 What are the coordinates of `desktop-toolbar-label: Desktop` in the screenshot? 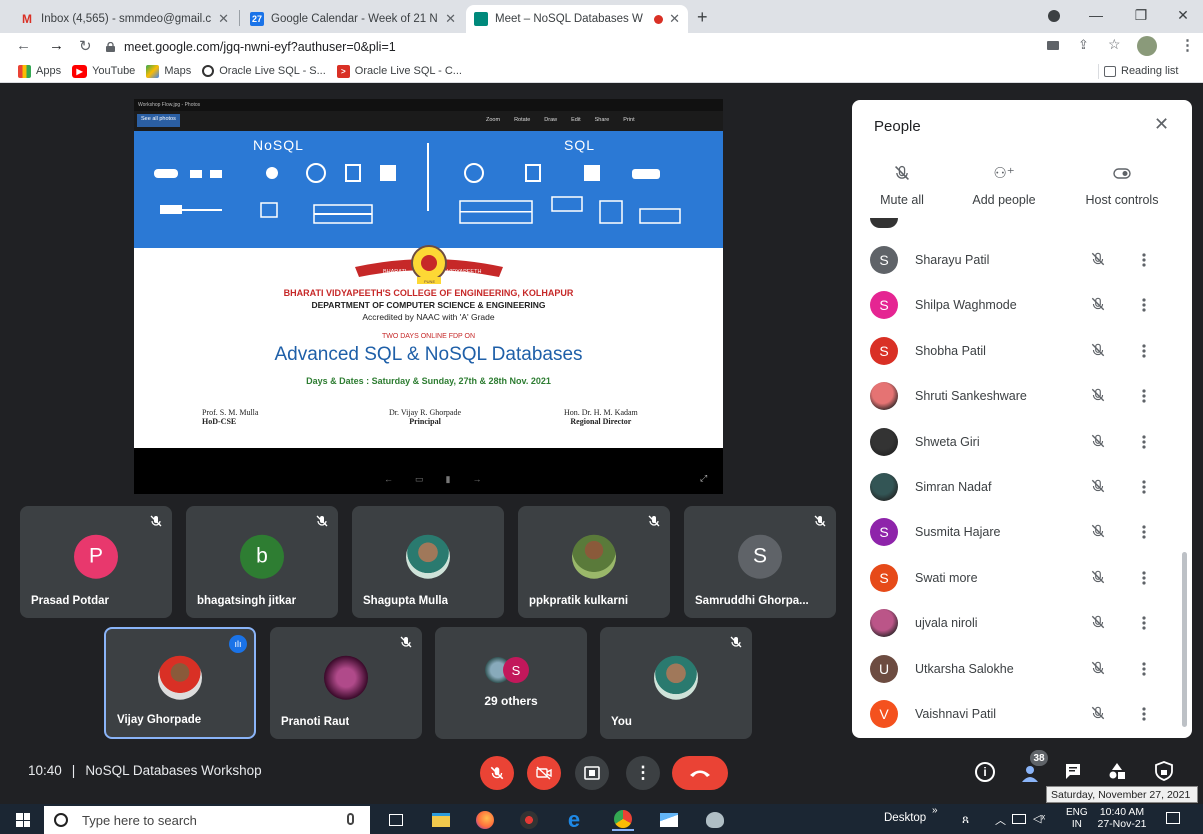 It's located at (905, 818).